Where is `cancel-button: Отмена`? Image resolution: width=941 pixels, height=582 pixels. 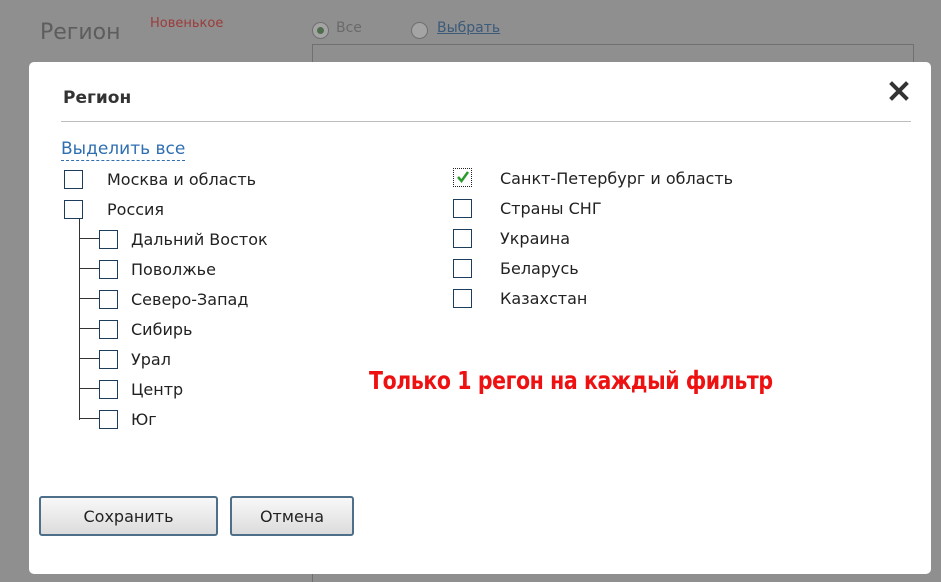
cancel-button: Отмена is located at coordinates (292, 516).